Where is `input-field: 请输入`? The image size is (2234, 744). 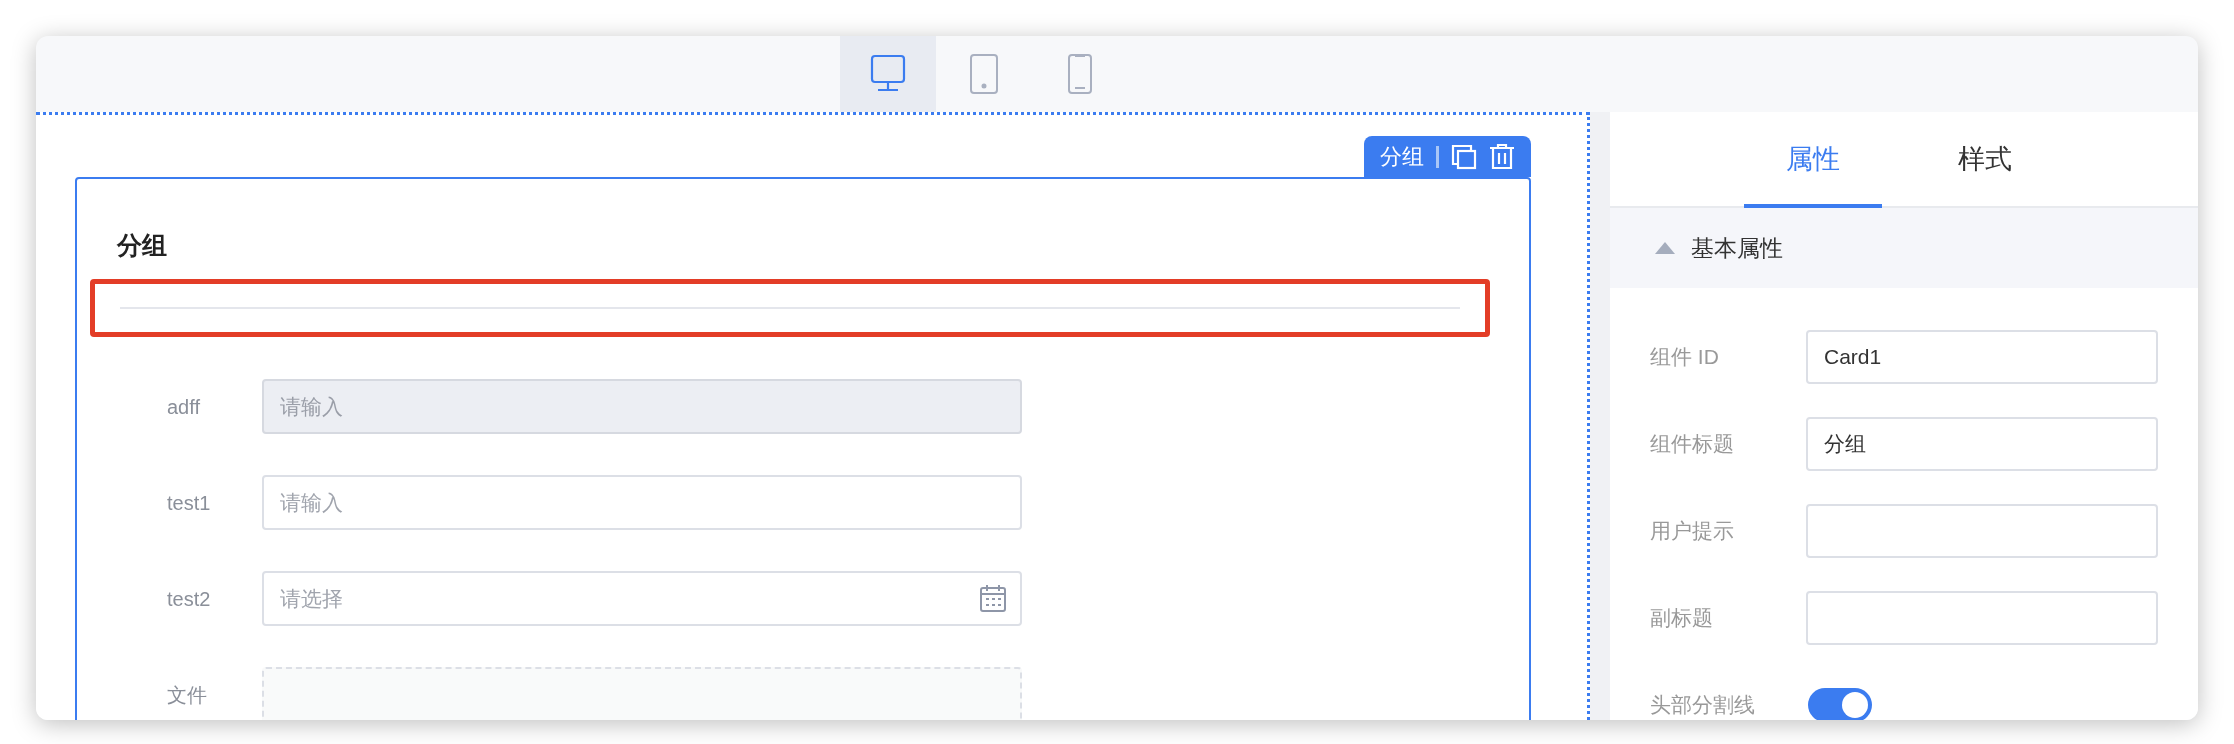 input-field: 请输入 is located at coordinates (642, 502).